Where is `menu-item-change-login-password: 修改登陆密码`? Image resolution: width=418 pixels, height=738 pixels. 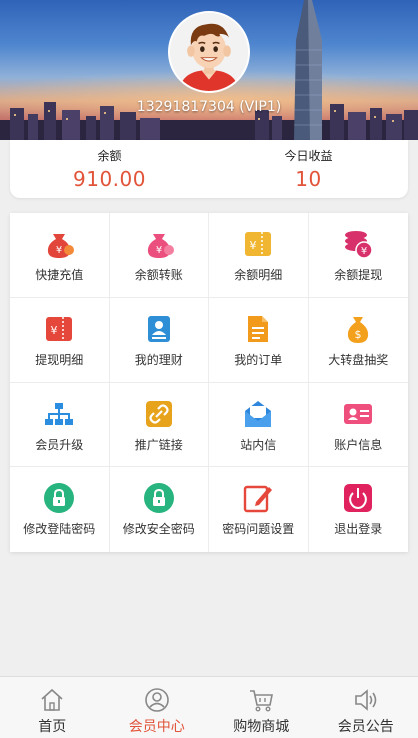
menu-item-change-login-password: 修改登陆密码 is located at coordinates (60, 509).